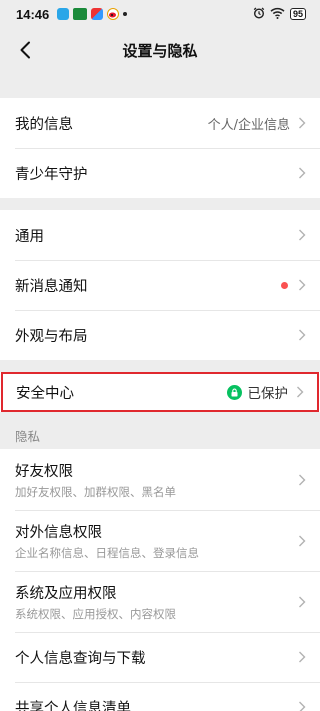 This screenshot has height=711, width=320. I want to click on youth-protection-label: 青少年守护, so click(51, 174).